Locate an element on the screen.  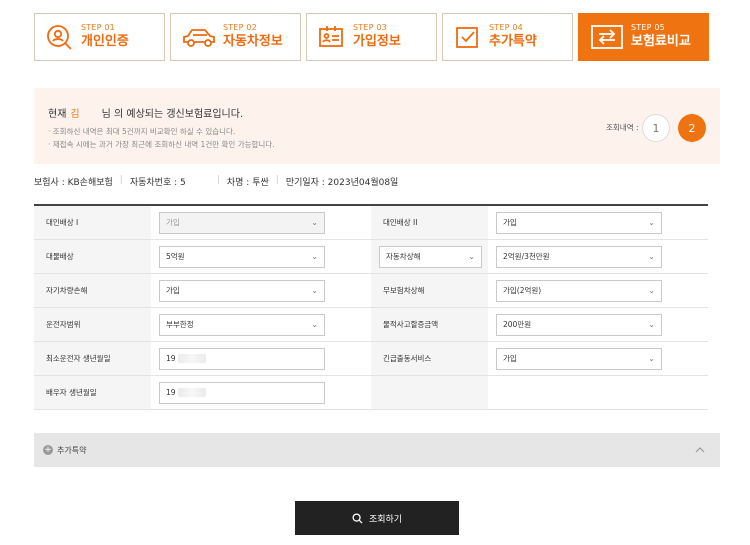
form-row: 최소운전자 생년월일 19 긴급출동서비스 가입 ⌄ is located at coordinates (371, 359).